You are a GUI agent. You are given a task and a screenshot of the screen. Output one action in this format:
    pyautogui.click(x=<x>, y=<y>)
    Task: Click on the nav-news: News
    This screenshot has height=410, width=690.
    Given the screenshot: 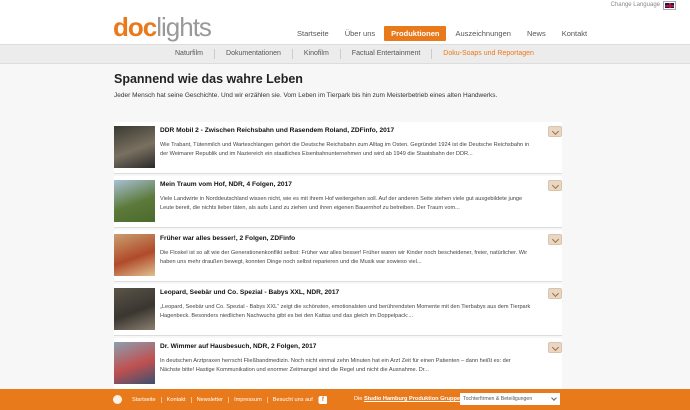 What is the action you would take?
    pyautogui.click(x=536, y=33)
    